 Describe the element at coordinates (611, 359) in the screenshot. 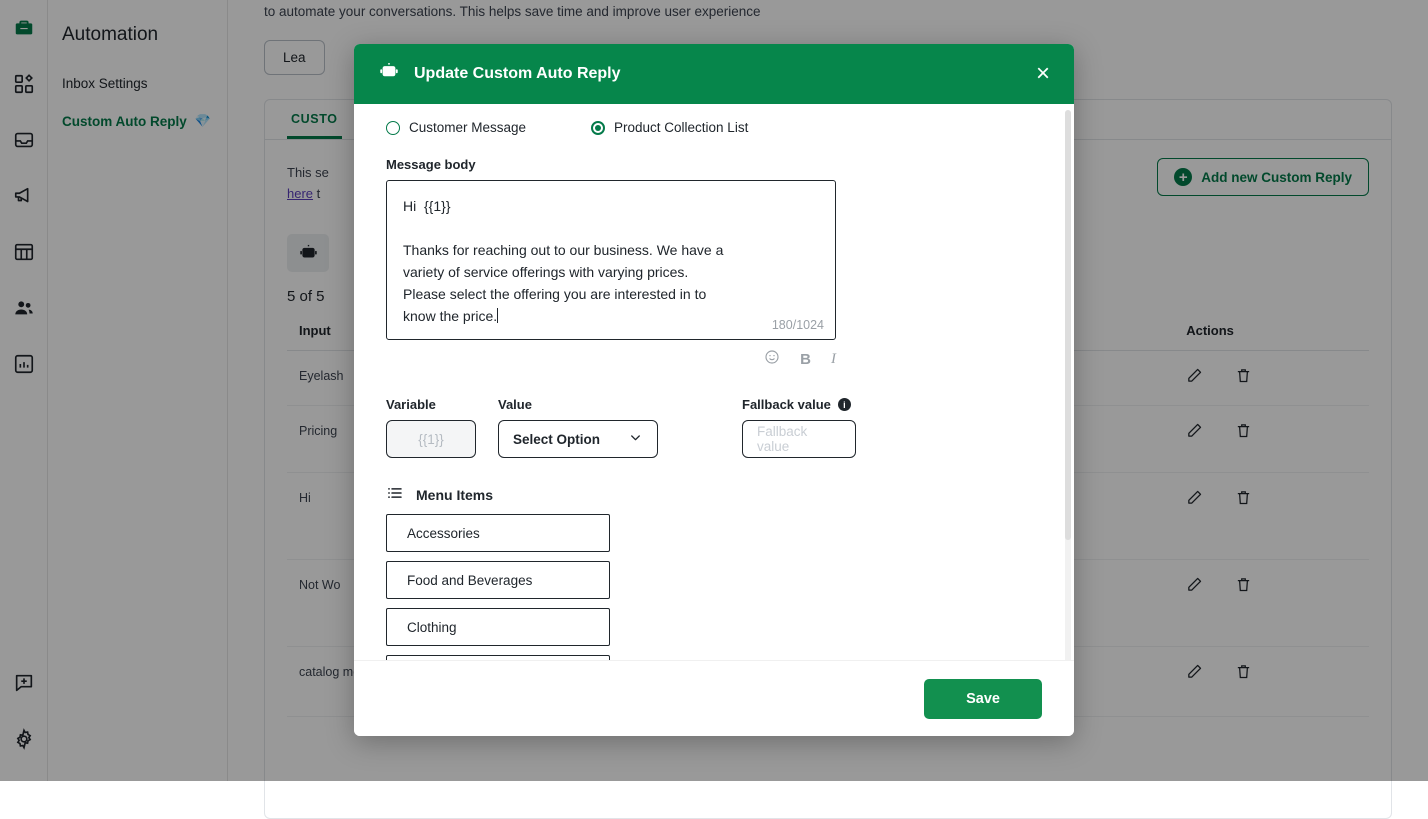

I see `formatting-toolbar: B I` at that location.